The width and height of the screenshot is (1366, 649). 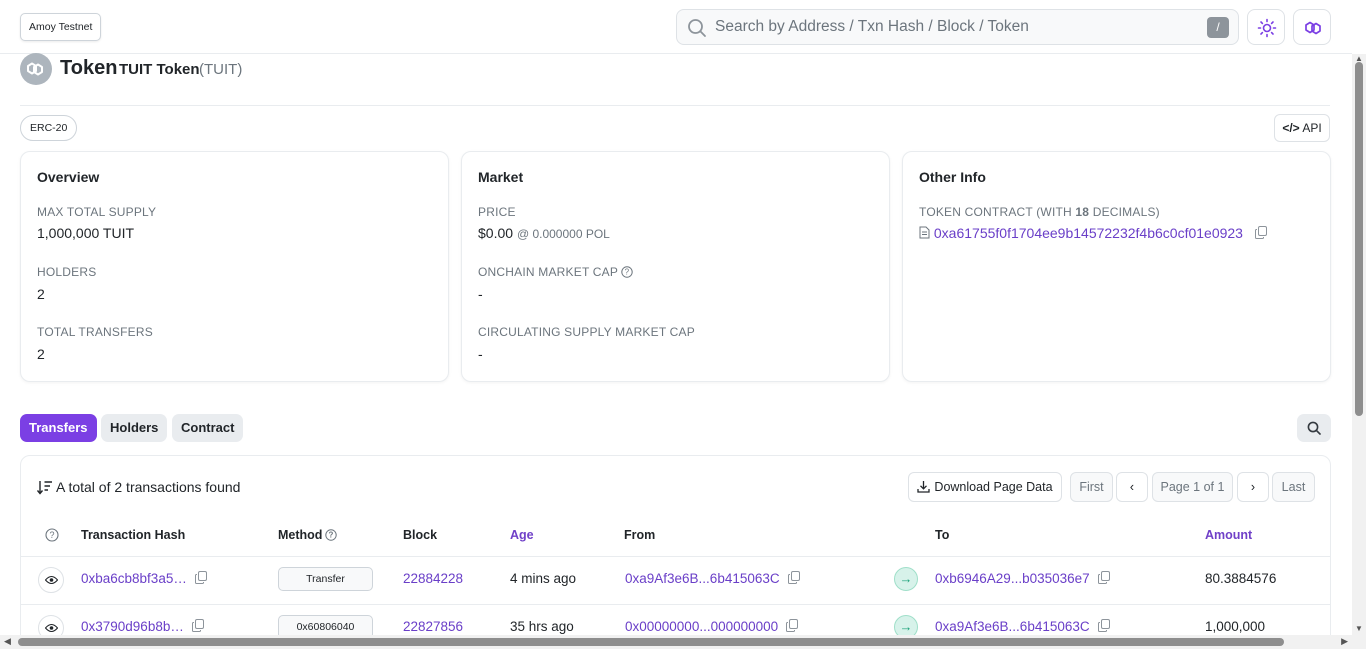 What do you see at coordinates (640, 535) in the screenshot?
I see `column-header-from: From` at bounding box center [640, 535].